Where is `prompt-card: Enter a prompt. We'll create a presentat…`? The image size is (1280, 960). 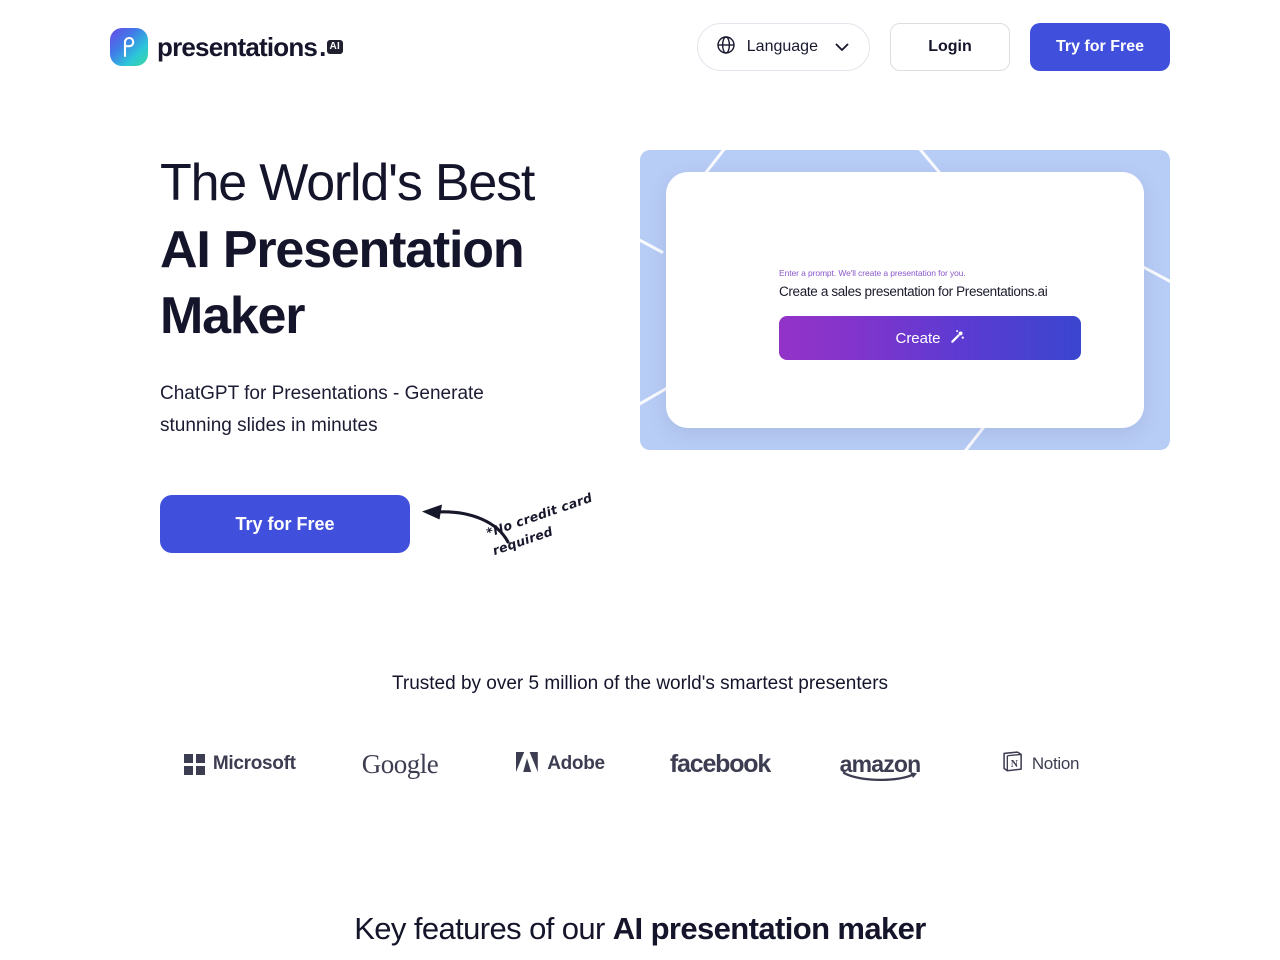
prompt-card: Enter a prompt. We'll create a presentat… is located at coordinates (905, 300).